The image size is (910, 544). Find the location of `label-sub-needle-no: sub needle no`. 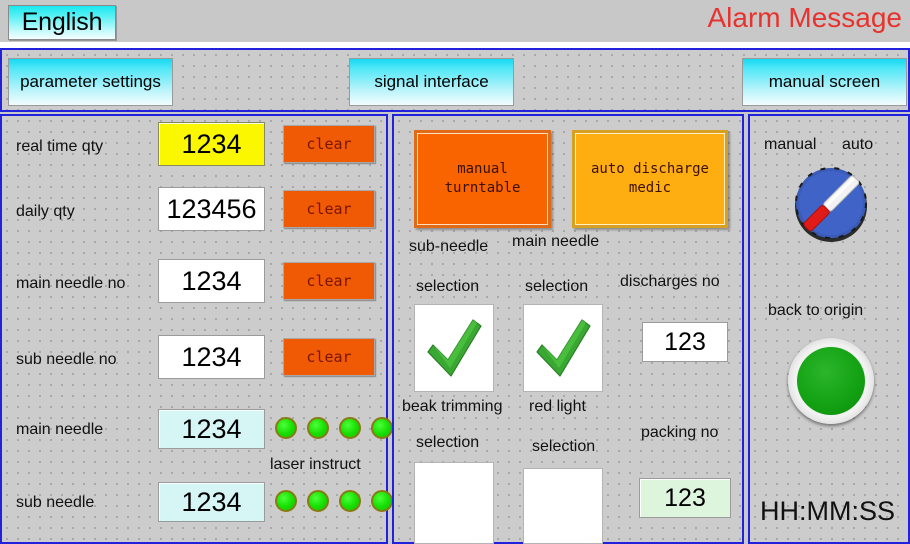

label-sub-needle-no: sub needle no is located at coordinates (66, 359).